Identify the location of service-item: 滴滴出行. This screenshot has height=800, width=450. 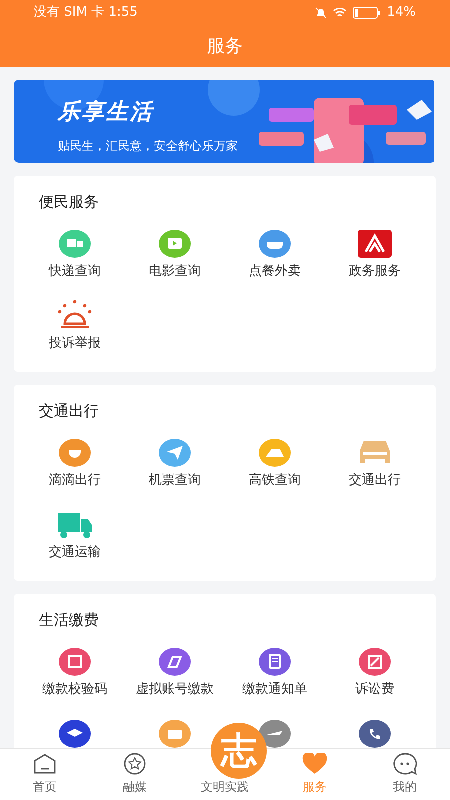
(75, 468).